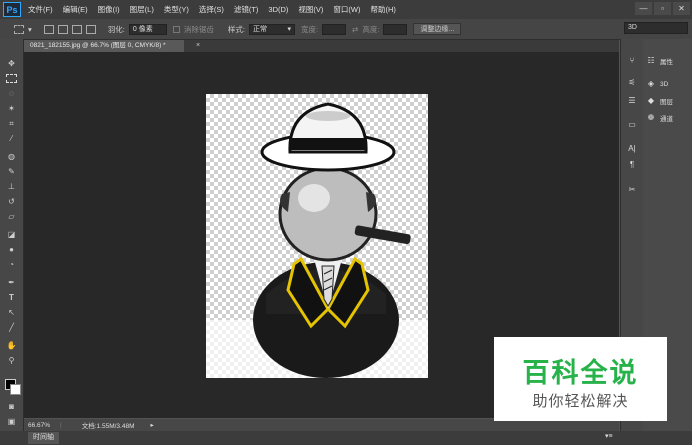  What do you see at coordinates (109, 9) in the screenshot?
I see `menu-image: 图像(I)` at bounding box center [109, 9].